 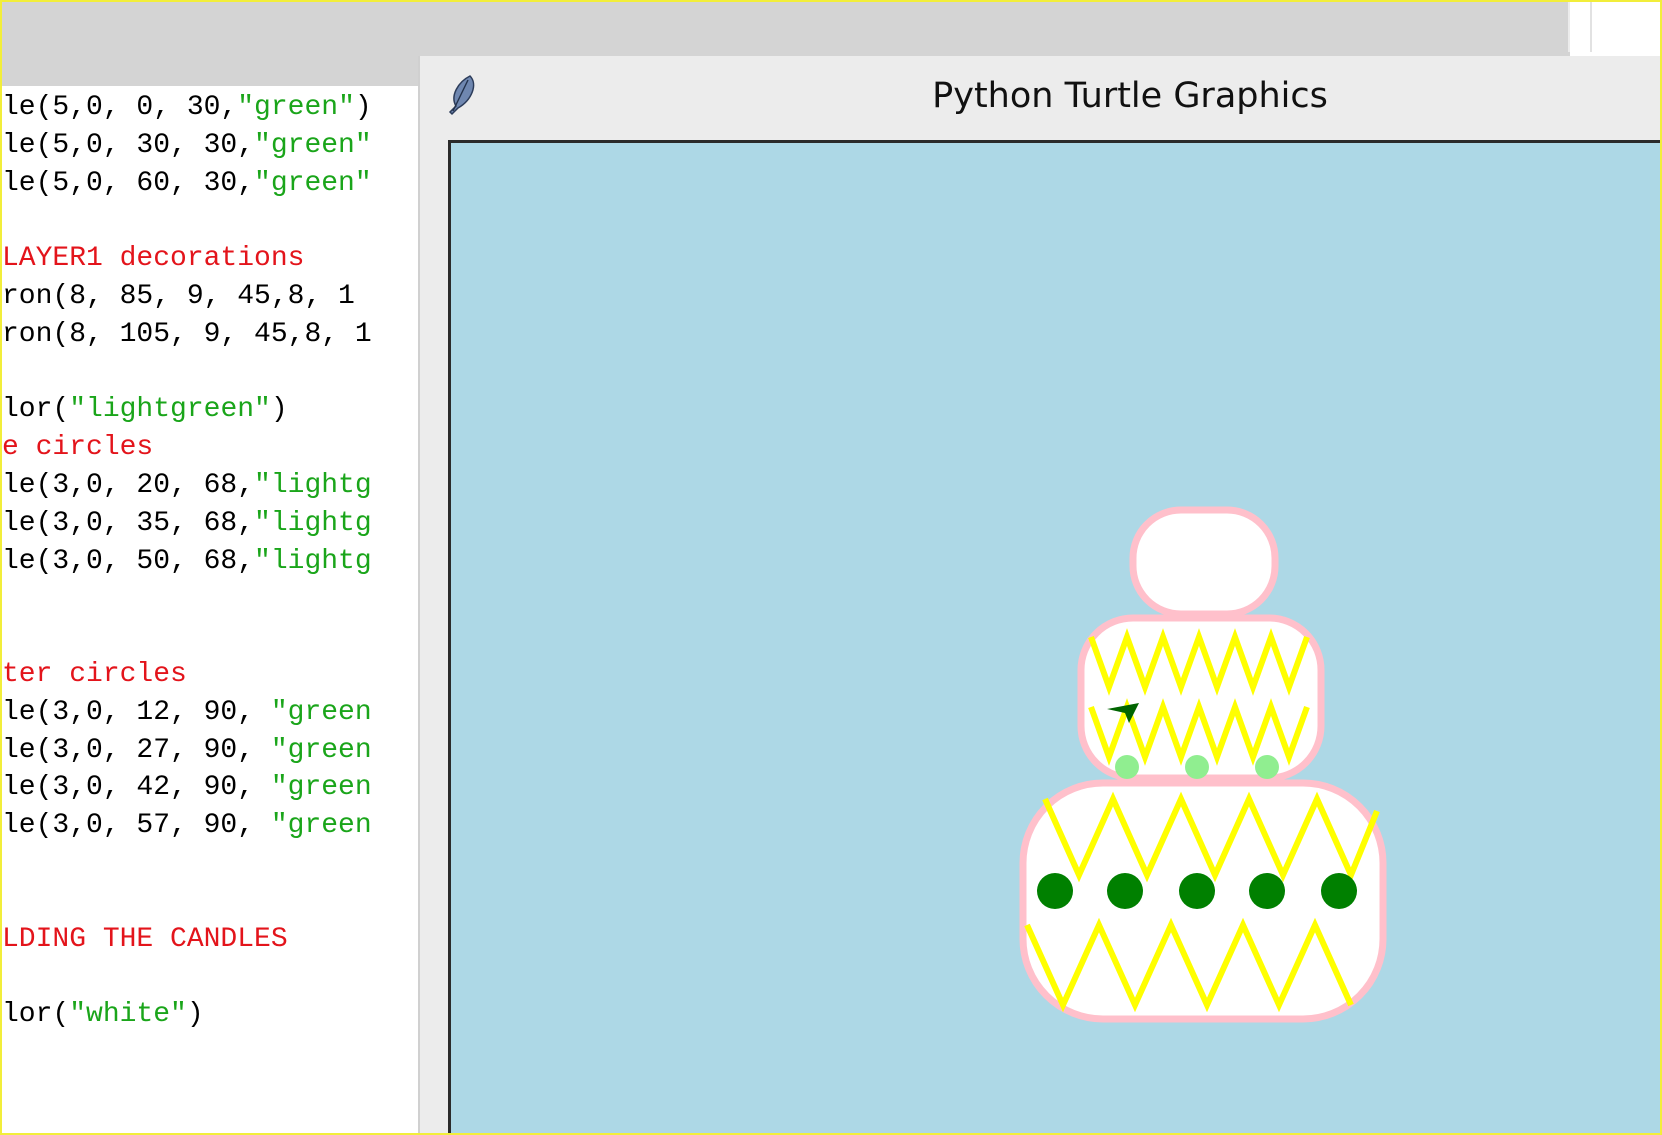 What do you see at coordinates (1130, 96) in the screenshot?
I see `window-title: Python Turtle Graphics` at bounding box center [1130, 96].